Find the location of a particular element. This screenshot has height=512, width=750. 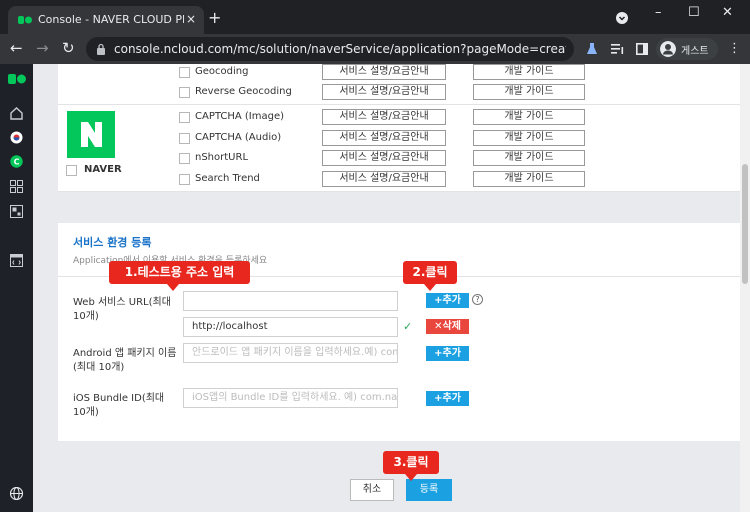

window-minimize-button: – is located at coordinates (658, 12).